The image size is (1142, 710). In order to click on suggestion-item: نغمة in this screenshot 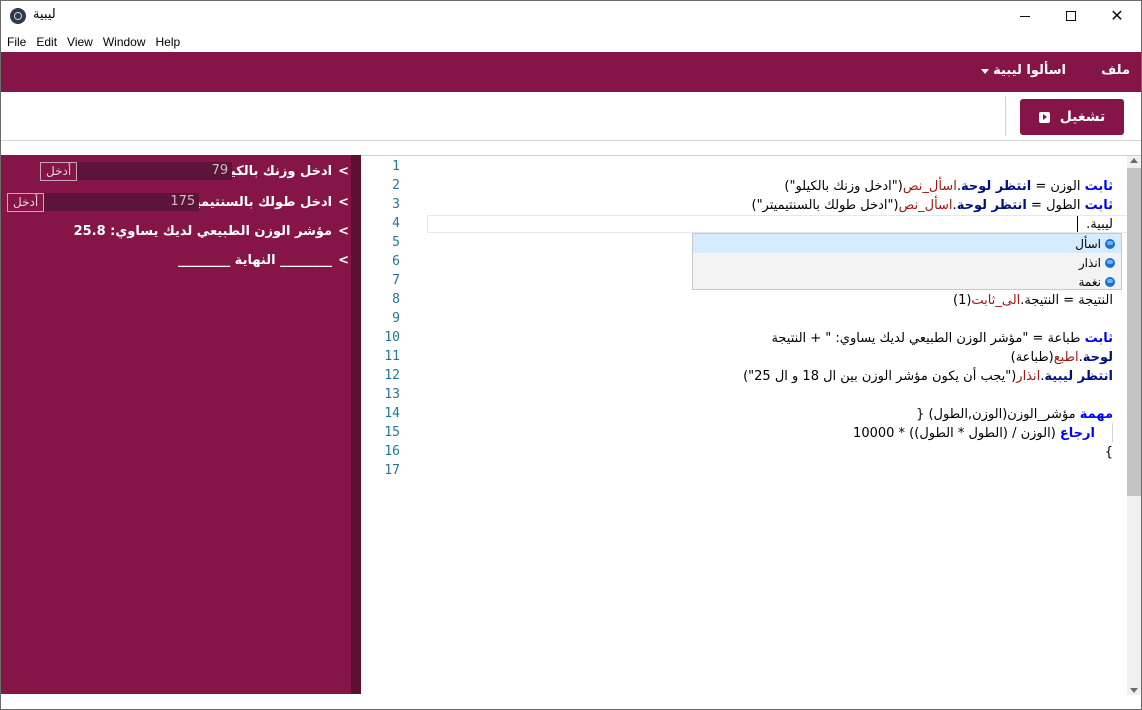, I will do `click(907, 281)`.